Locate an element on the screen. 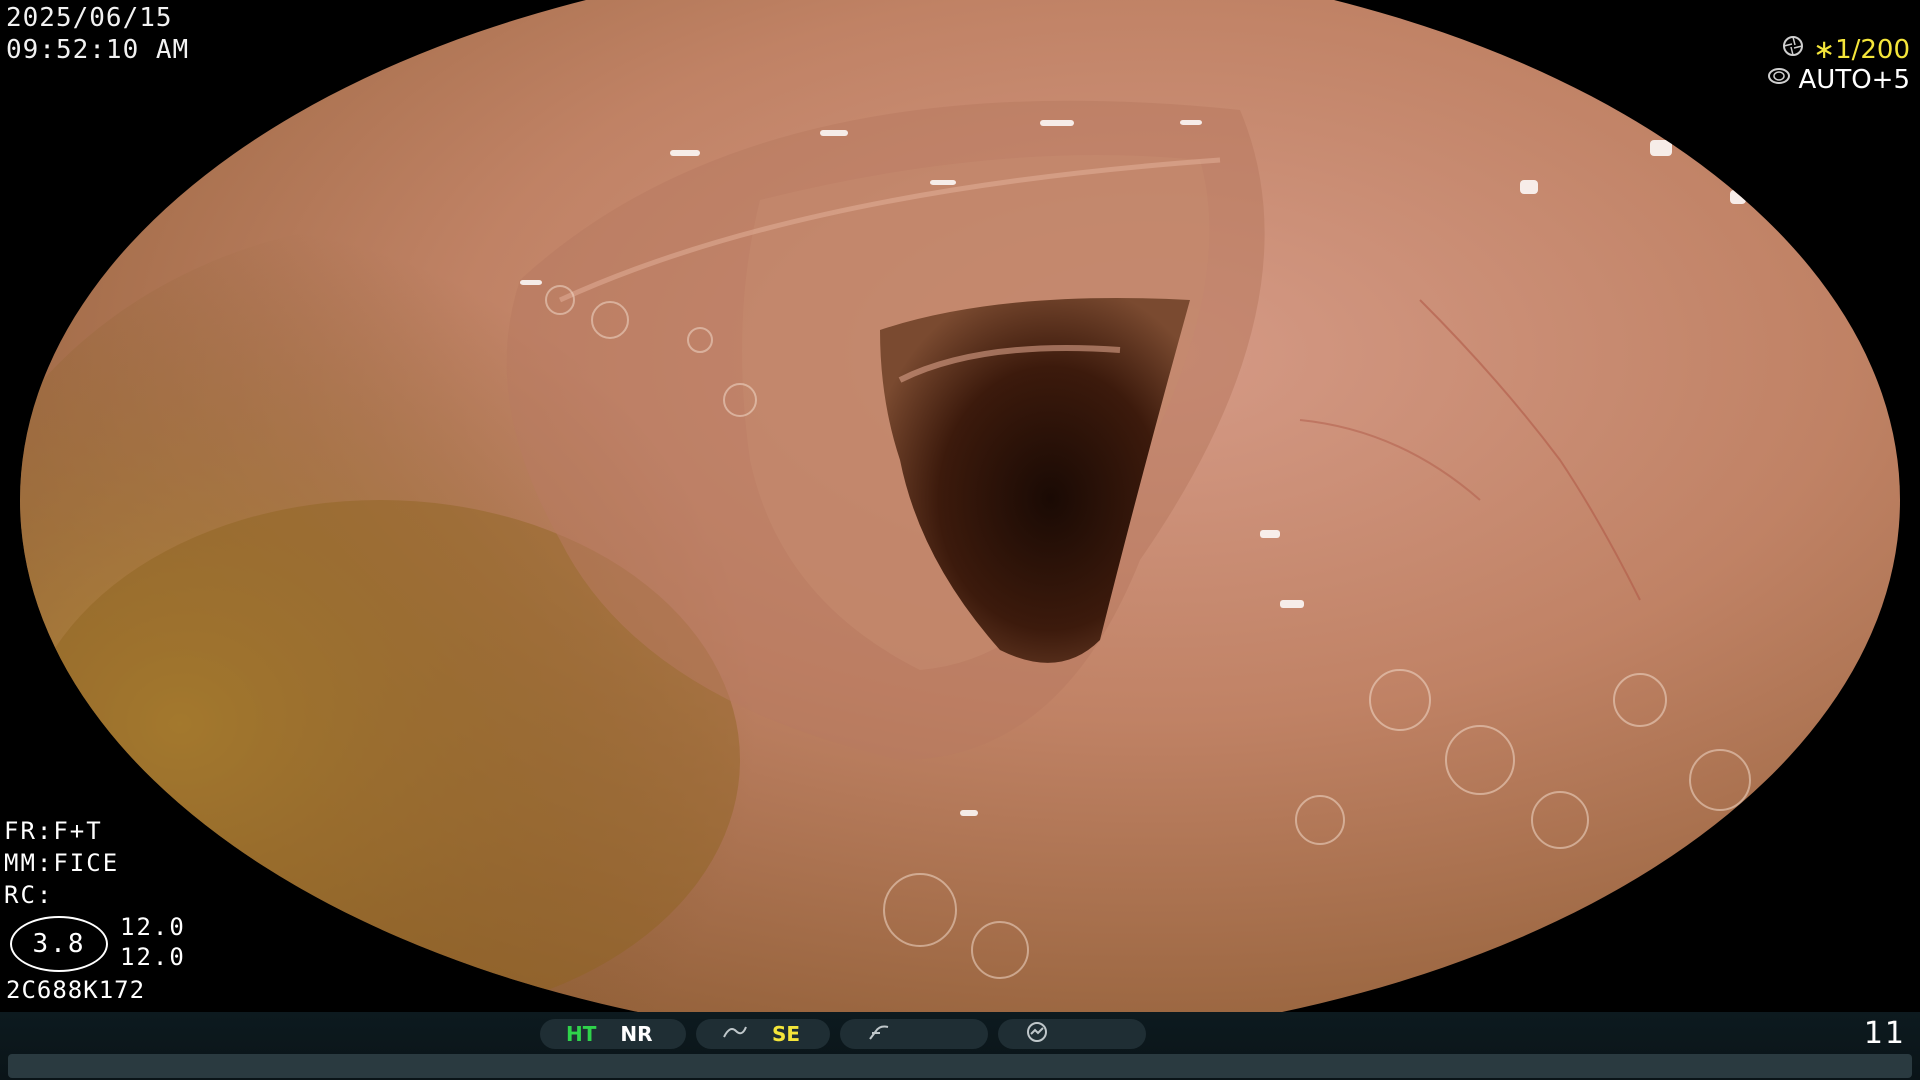  oval-value: 3.8 is located at coordinates (59, 944).